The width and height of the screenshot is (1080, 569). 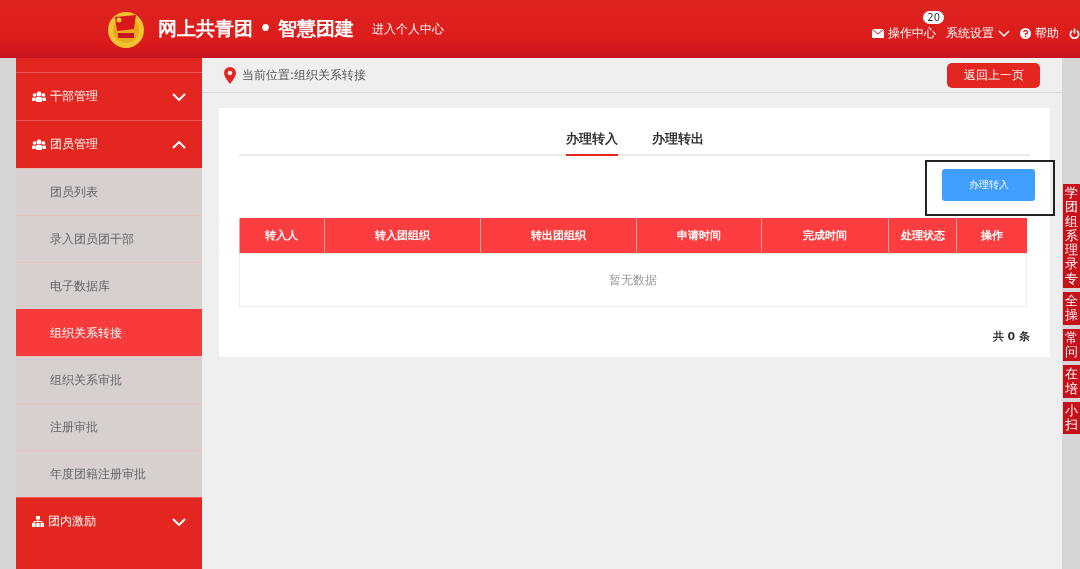 What do you see at coordinates (304, 75) in the screenshot?
I see `breadcrumb: 当前位置:组织关系转接` at bounding box center [304, 75].